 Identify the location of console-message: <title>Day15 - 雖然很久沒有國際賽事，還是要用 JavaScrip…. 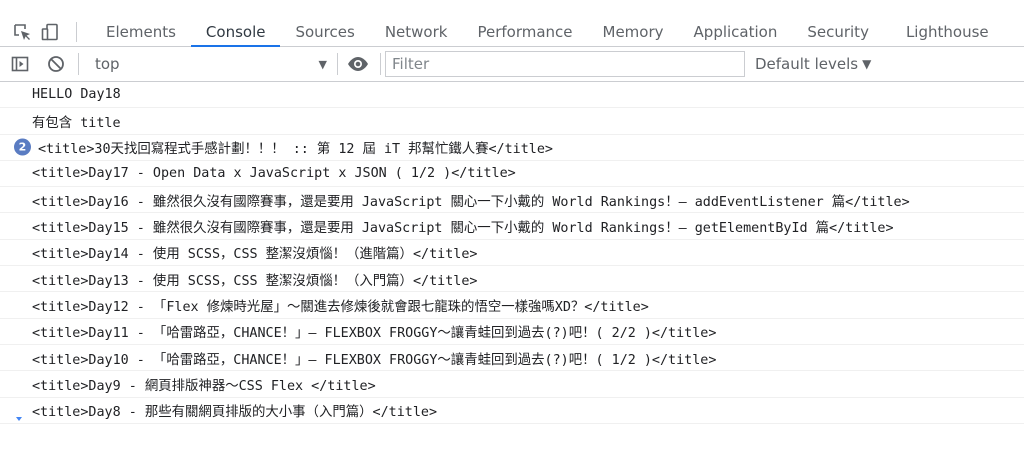
(512, 226).